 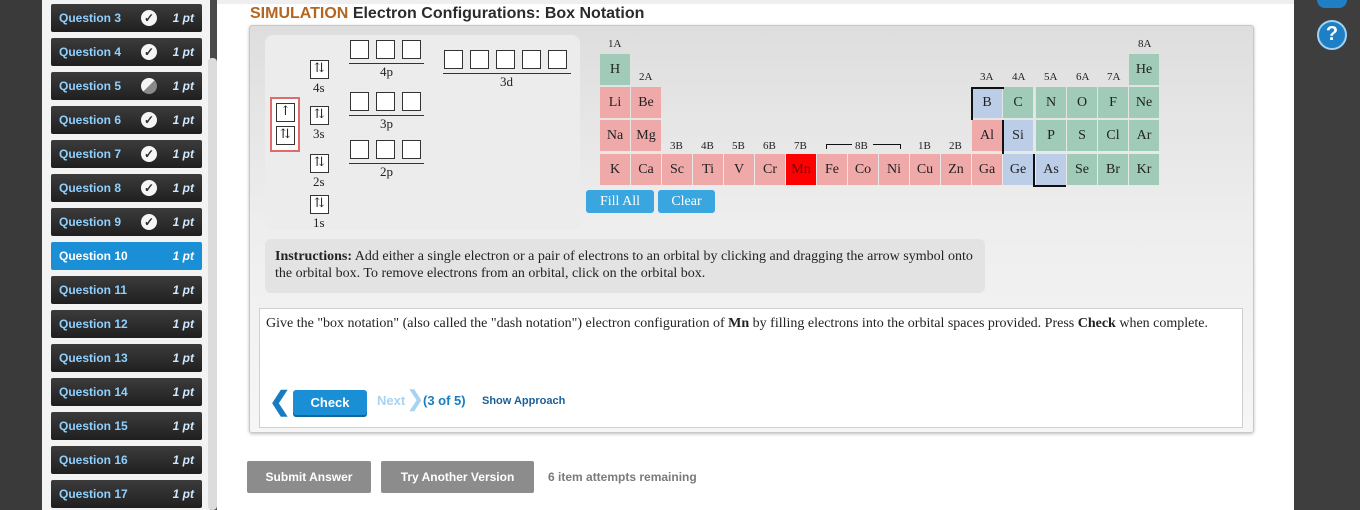 I want to click on element-cell-mn: Mn, so click(x=801, y=169).